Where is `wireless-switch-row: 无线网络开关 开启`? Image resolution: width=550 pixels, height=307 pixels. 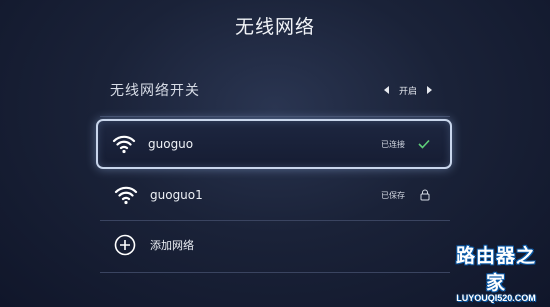
wireless-switch-row: 无线网络开关 开启 is located at coordinates (275, 90).